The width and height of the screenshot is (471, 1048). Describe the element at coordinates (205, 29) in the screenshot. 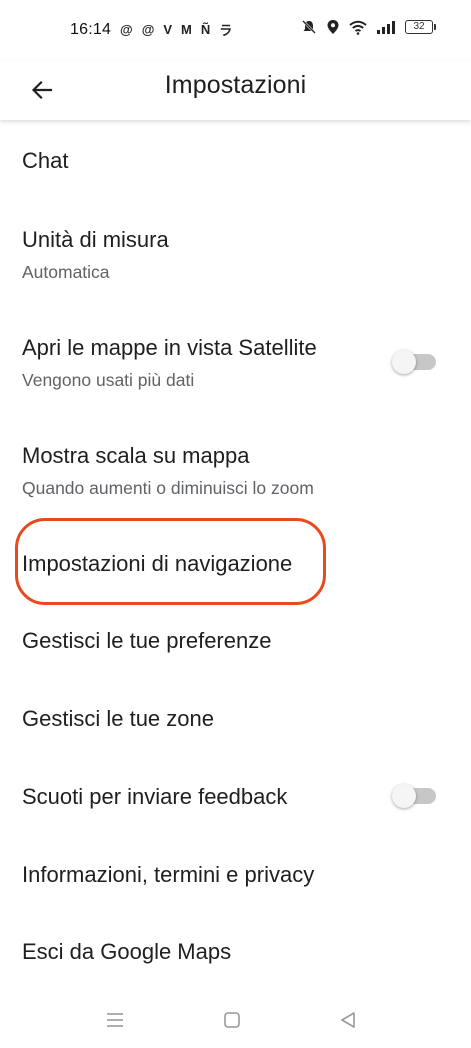

I see `app-notification-icon: Ñ` at that location.